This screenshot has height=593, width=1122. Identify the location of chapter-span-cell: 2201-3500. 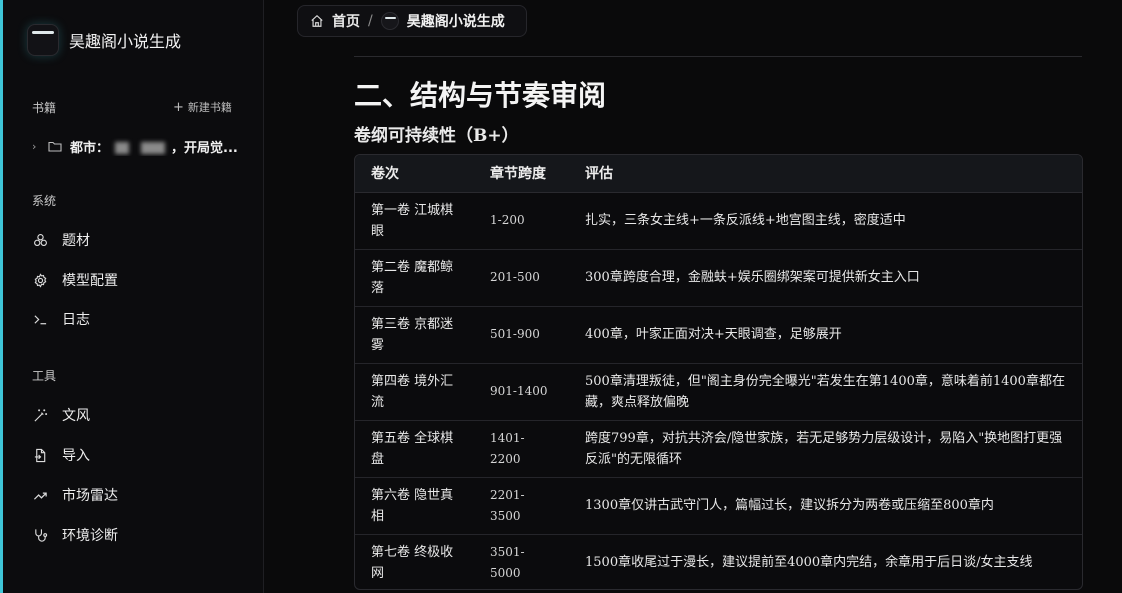
(521, 506).